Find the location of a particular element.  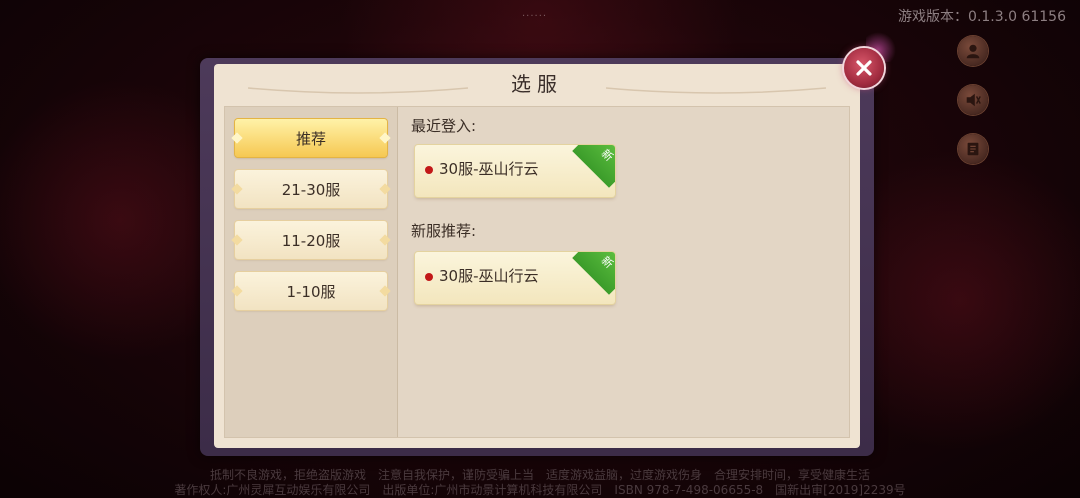

close-icon is located at coordinates (864, 68).